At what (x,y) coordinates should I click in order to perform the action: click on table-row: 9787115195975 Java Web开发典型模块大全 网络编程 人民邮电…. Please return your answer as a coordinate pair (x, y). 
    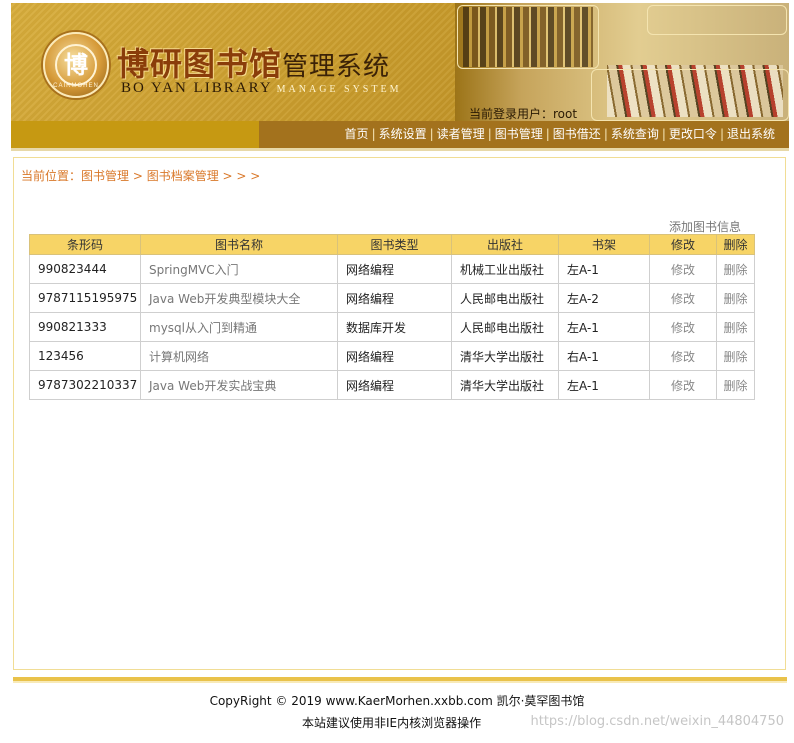
    Looking at the image, I should click on (392, 298).